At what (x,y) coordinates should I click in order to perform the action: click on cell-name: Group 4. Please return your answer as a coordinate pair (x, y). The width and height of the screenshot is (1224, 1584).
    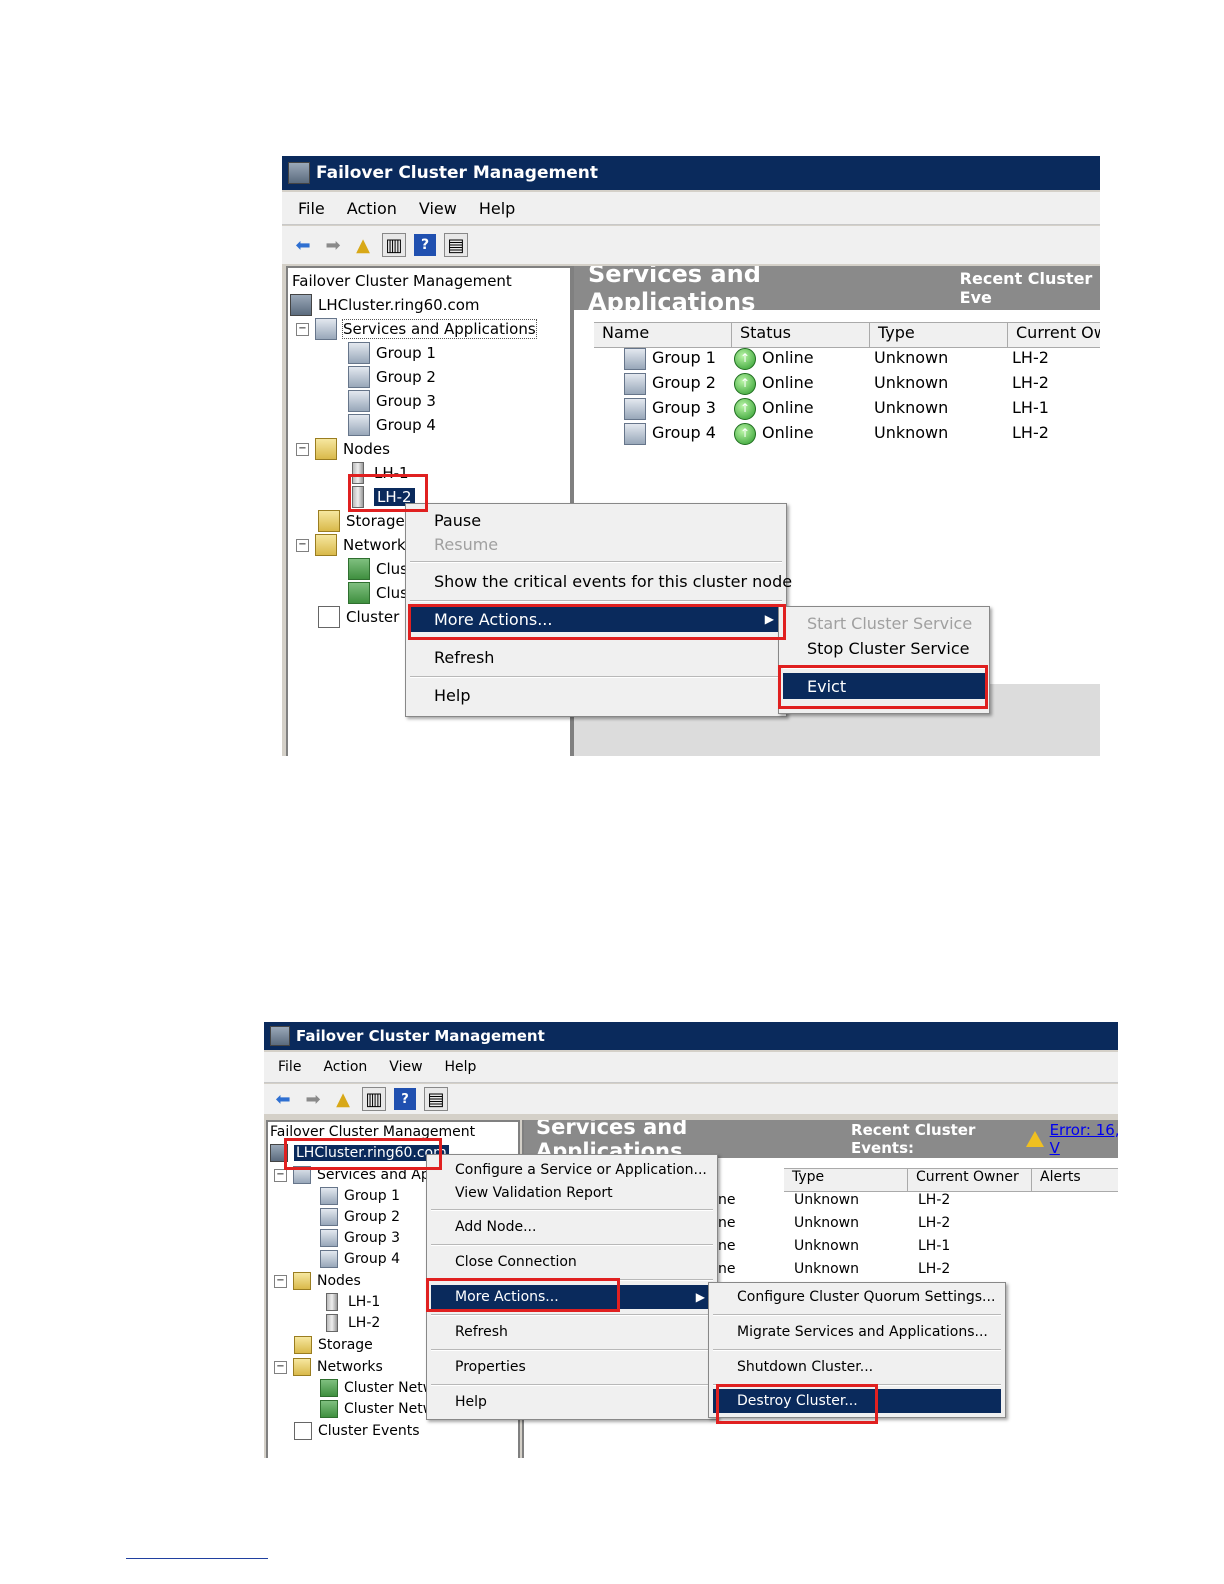
    Looking at the image, I should click on (684, 432).